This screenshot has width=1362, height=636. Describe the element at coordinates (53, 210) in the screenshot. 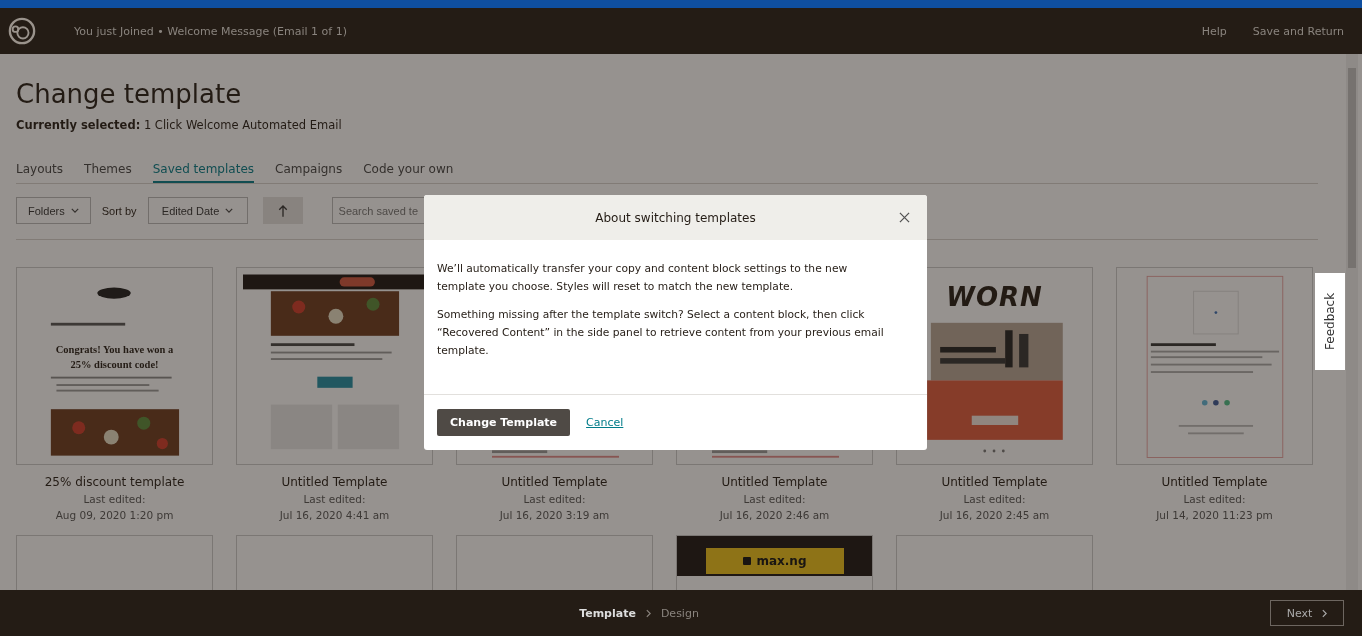

I see `folders-dropdown: Folders` at that location.